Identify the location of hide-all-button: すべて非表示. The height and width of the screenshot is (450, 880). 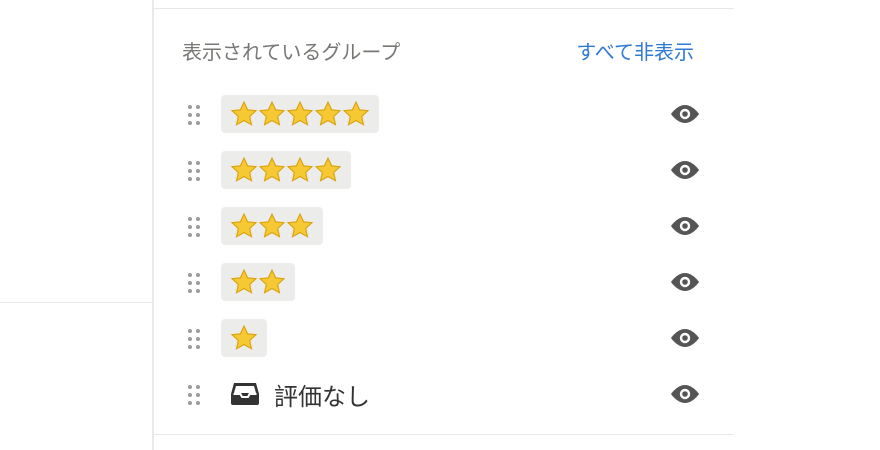
(635, 50).